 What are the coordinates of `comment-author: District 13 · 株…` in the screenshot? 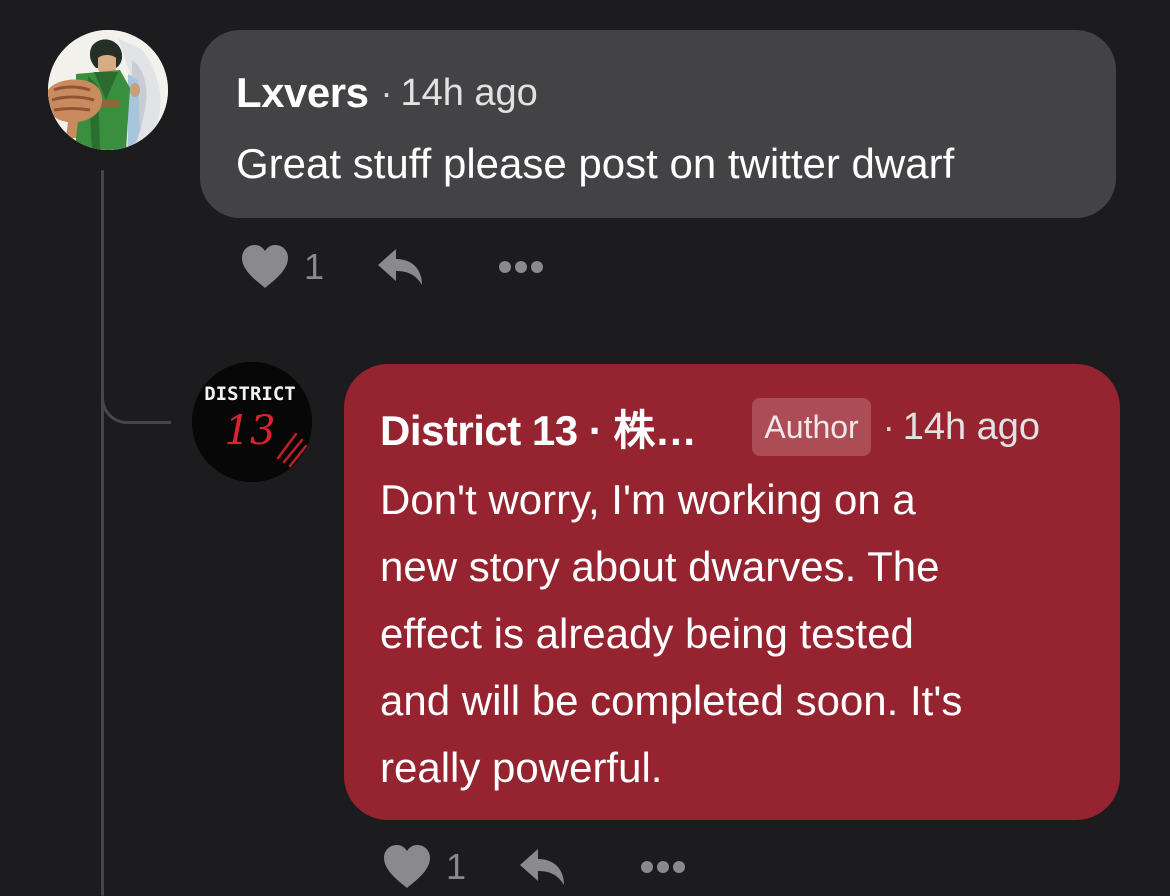 It's located at (538, 427).